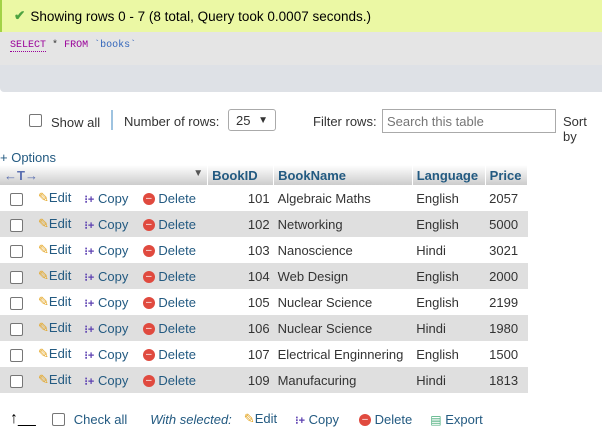 This screenshot has width=602, height=432. What do you see at coordinates (317, 419) in the screenshot?
I see `bulk-copy-button: ⁝+ Copy` at bounding box center [317, 419].